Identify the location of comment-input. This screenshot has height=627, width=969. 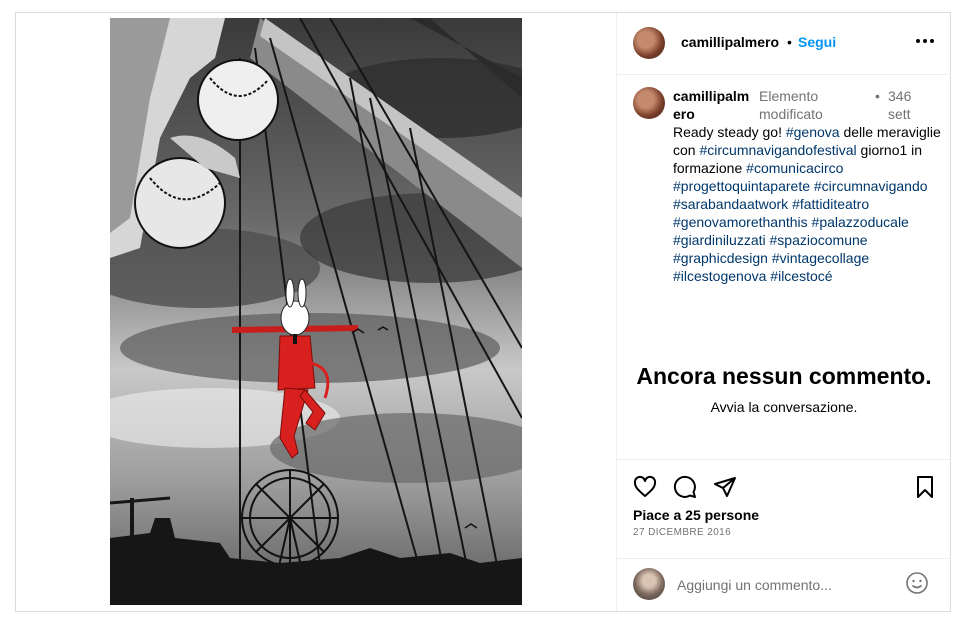
(787, 585).